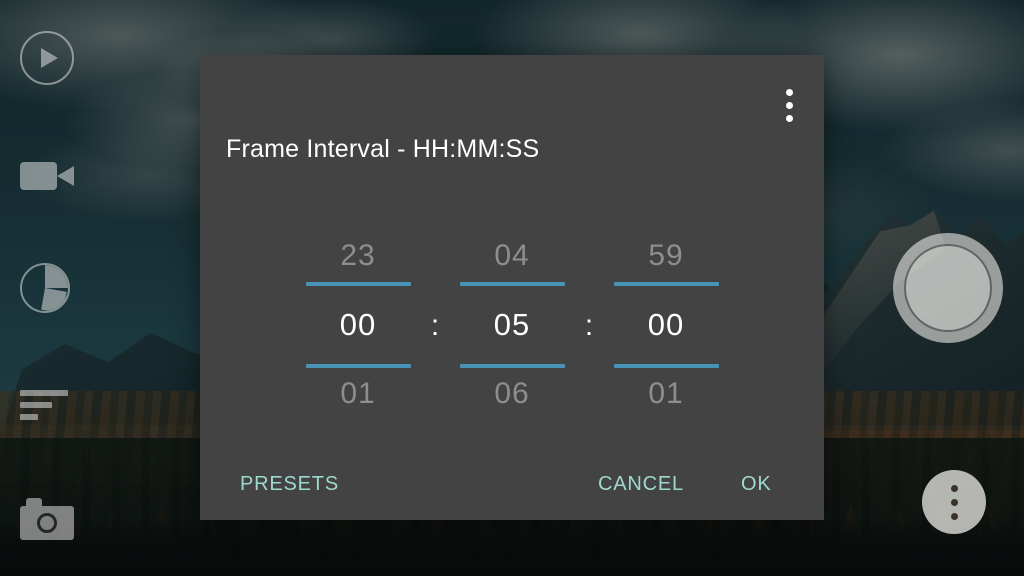 This screenshot has width=1024, height=576. I want to click on picker-minutes-previous: 04, so click(511, 256).